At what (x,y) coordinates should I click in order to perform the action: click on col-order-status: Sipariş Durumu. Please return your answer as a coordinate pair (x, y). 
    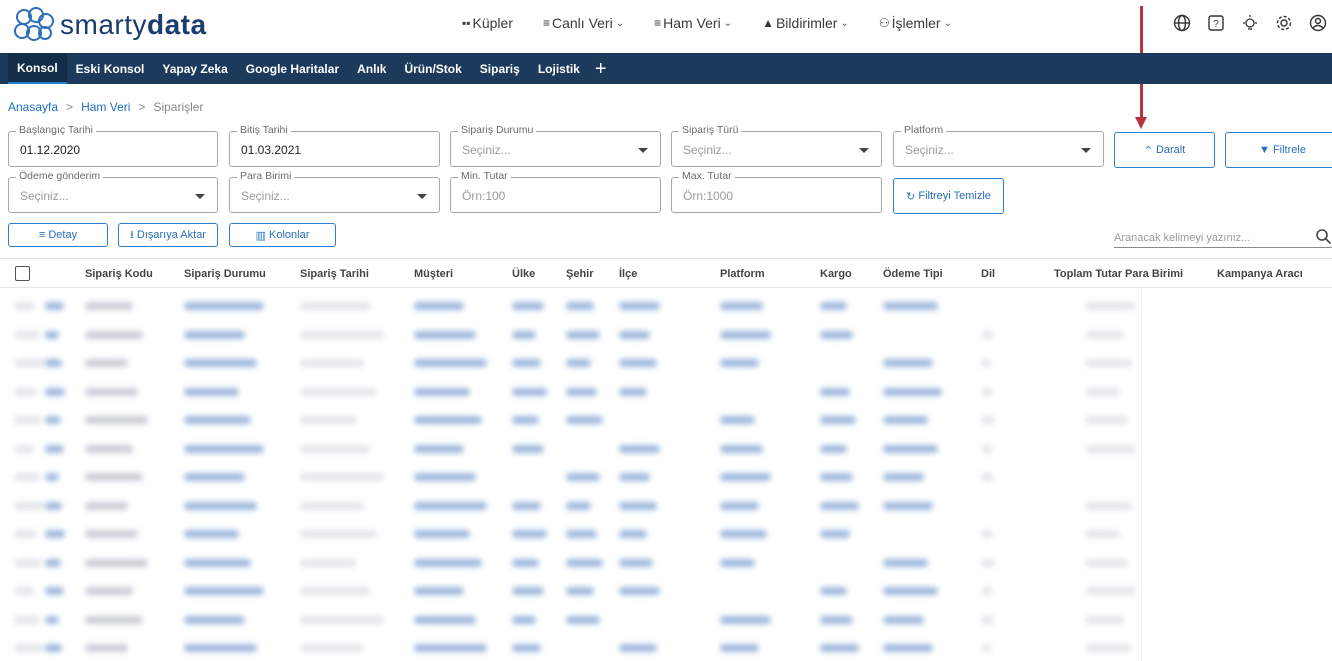
    Looking at the image, I should click on (225, 274).